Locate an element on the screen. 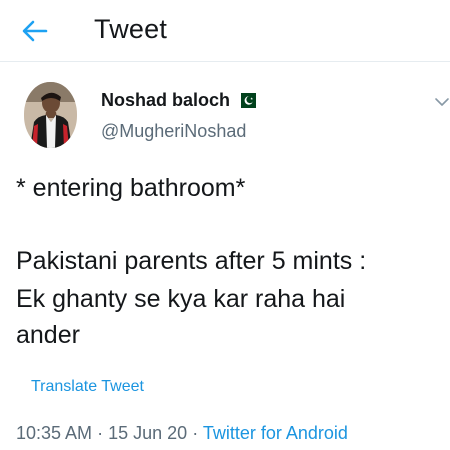  tweet-text-line: Pakistani parents after 5 mints : is located at coordinates (191, 261).